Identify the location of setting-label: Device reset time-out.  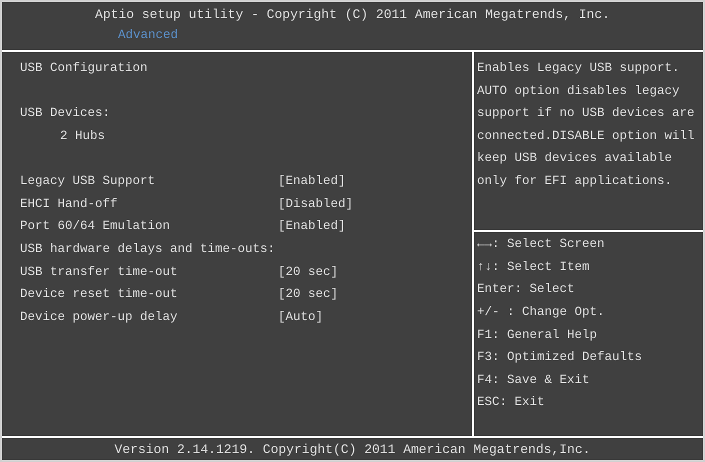
(149, 294).